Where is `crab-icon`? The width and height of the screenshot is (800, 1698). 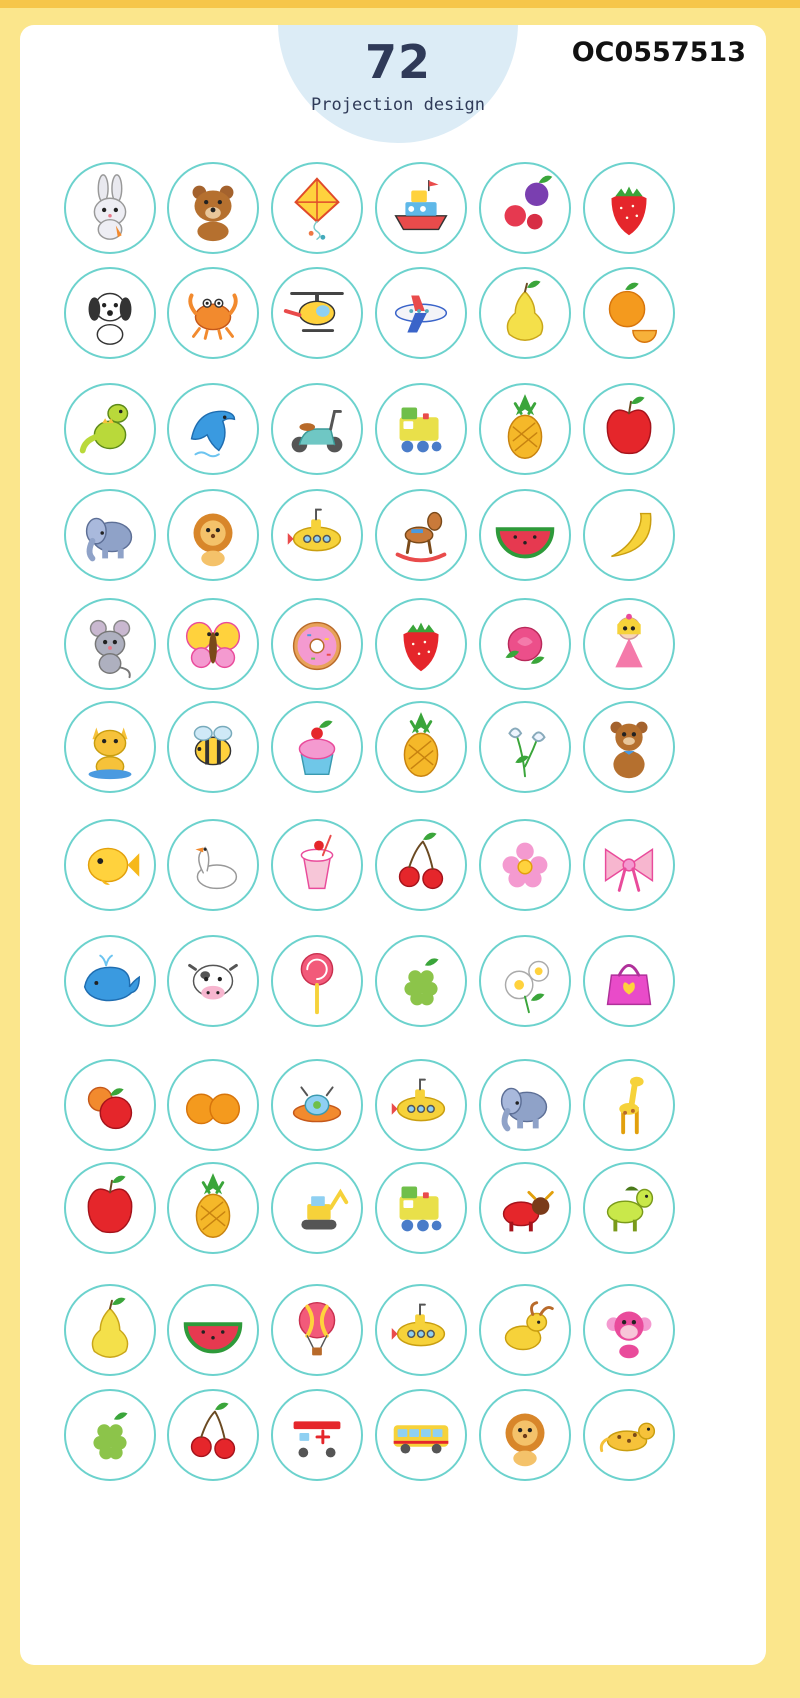 crab-icon is located at coordinates (213, 313).